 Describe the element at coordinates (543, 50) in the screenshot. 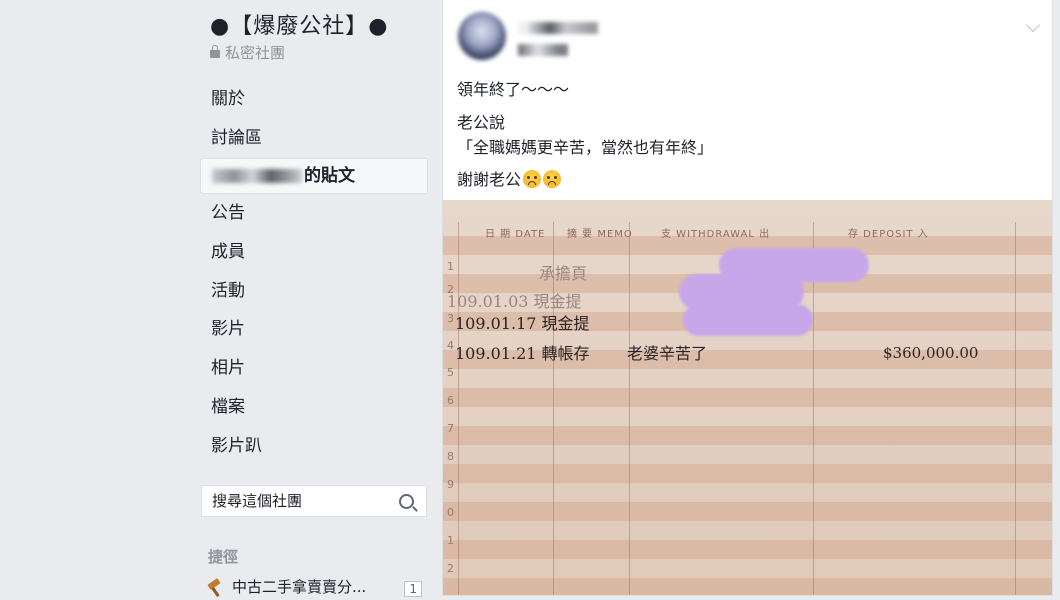

I see `post-meta-redacted` at that location.